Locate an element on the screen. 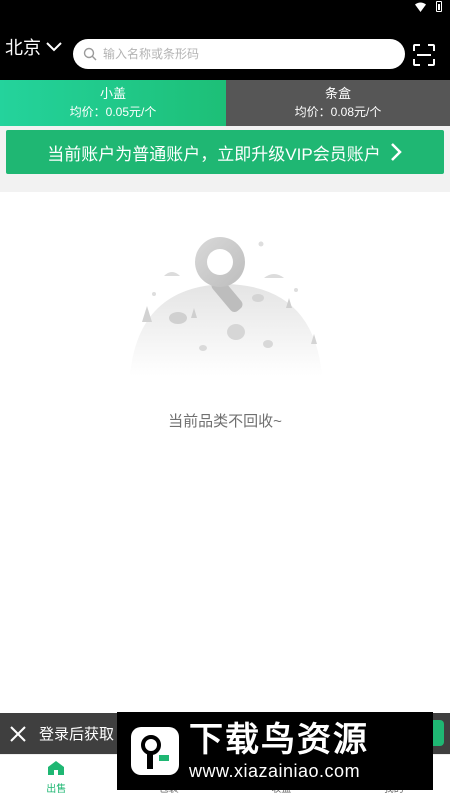 This screenshot has width=450, height=800. battery-icon is located at coordinates (439, 6).